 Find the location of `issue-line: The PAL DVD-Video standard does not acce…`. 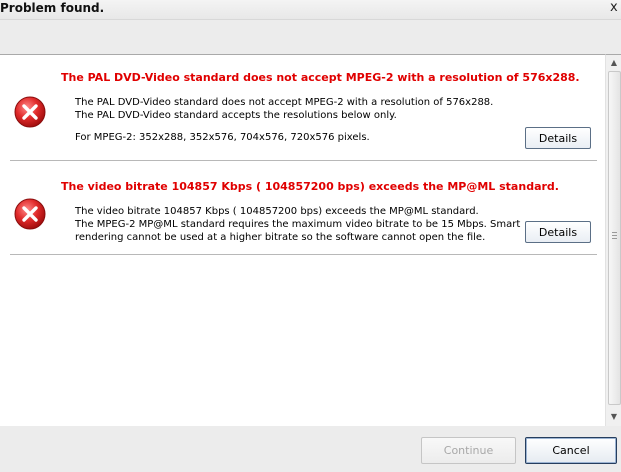

issue-line: The PAL DVD-Video standard does not acce… is located at coordinates (284, 102).